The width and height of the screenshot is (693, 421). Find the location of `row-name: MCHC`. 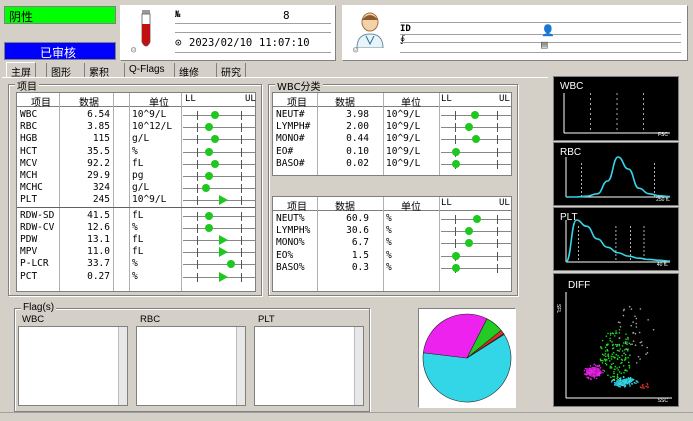

row-name: MCHC is located at coordinates (31, 188).